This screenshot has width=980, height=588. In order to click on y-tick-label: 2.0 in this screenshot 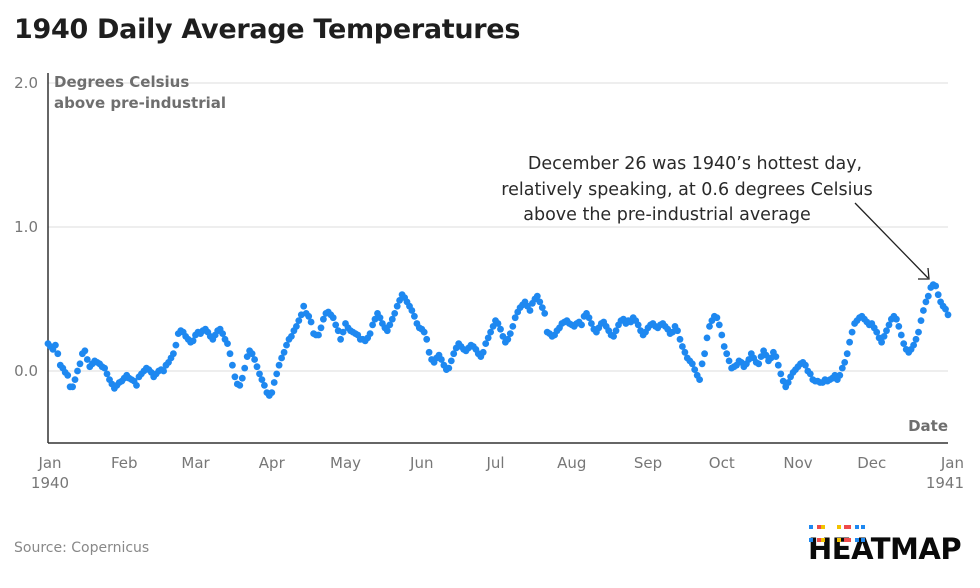, I will do `click(26, 83)`.